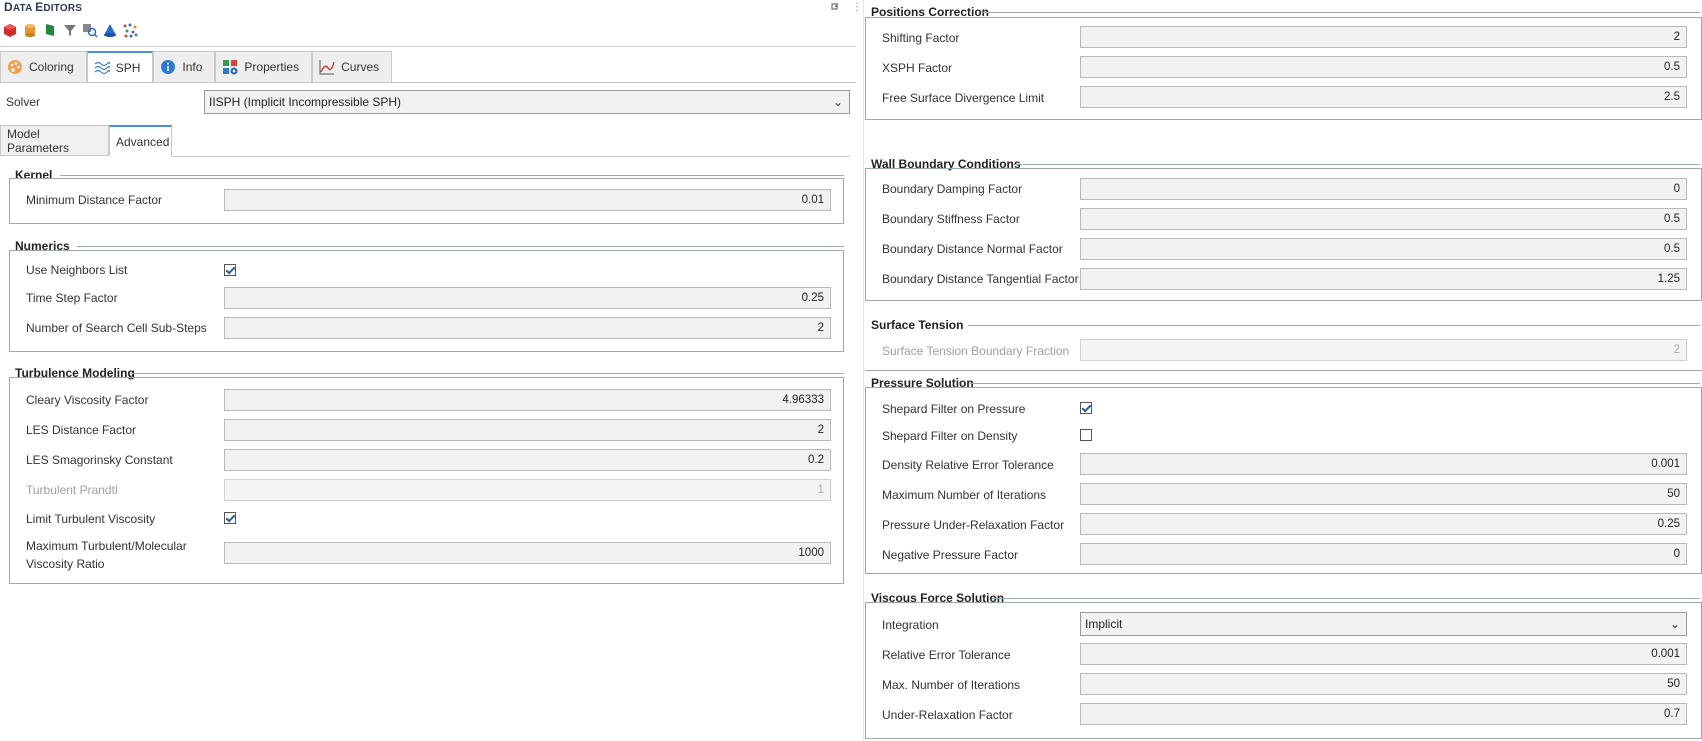 This screenshot has width=1702, height=741. What do you see at coordinates (43, 66) in the screenshot?
I see `tab-coloring: Coloring` at bounding box center [43, 66].